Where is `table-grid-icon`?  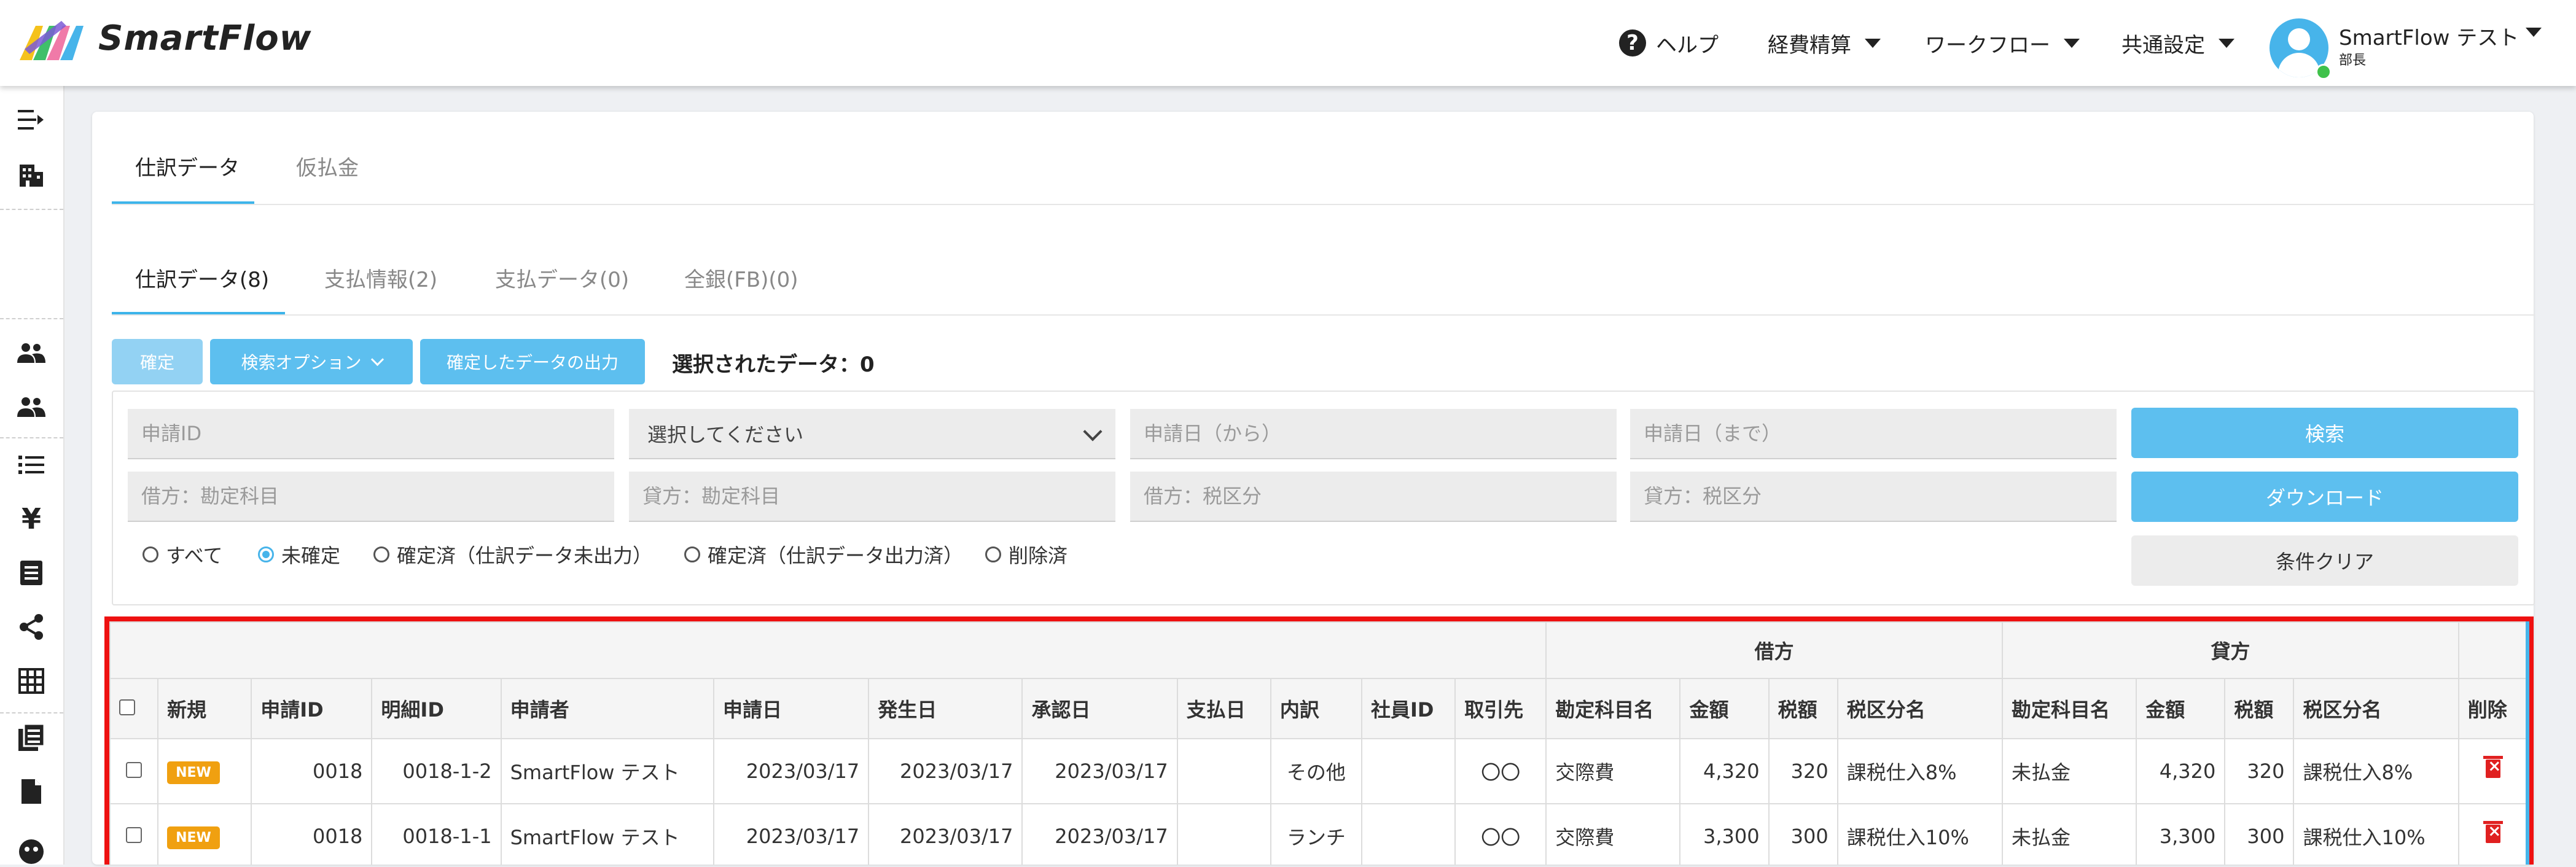 table-grid-icon is located at coordinates (31, 681).